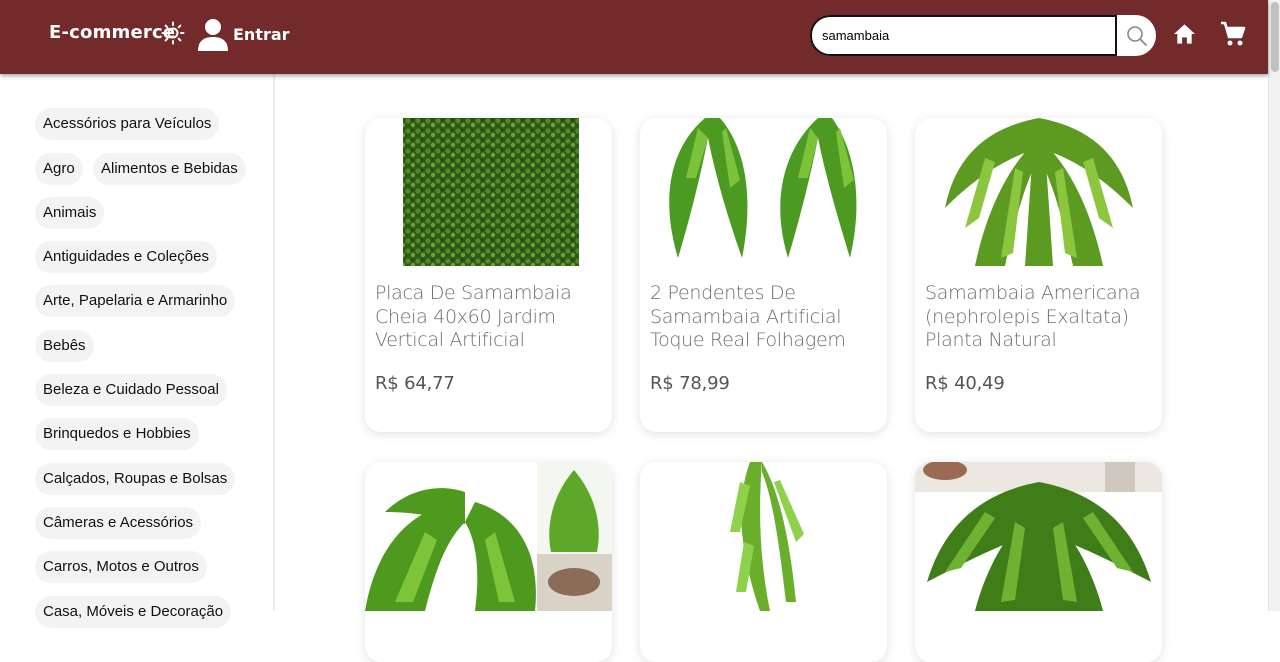 The image size is (1280, 662). I want to click on search-input, so click(963, 35).